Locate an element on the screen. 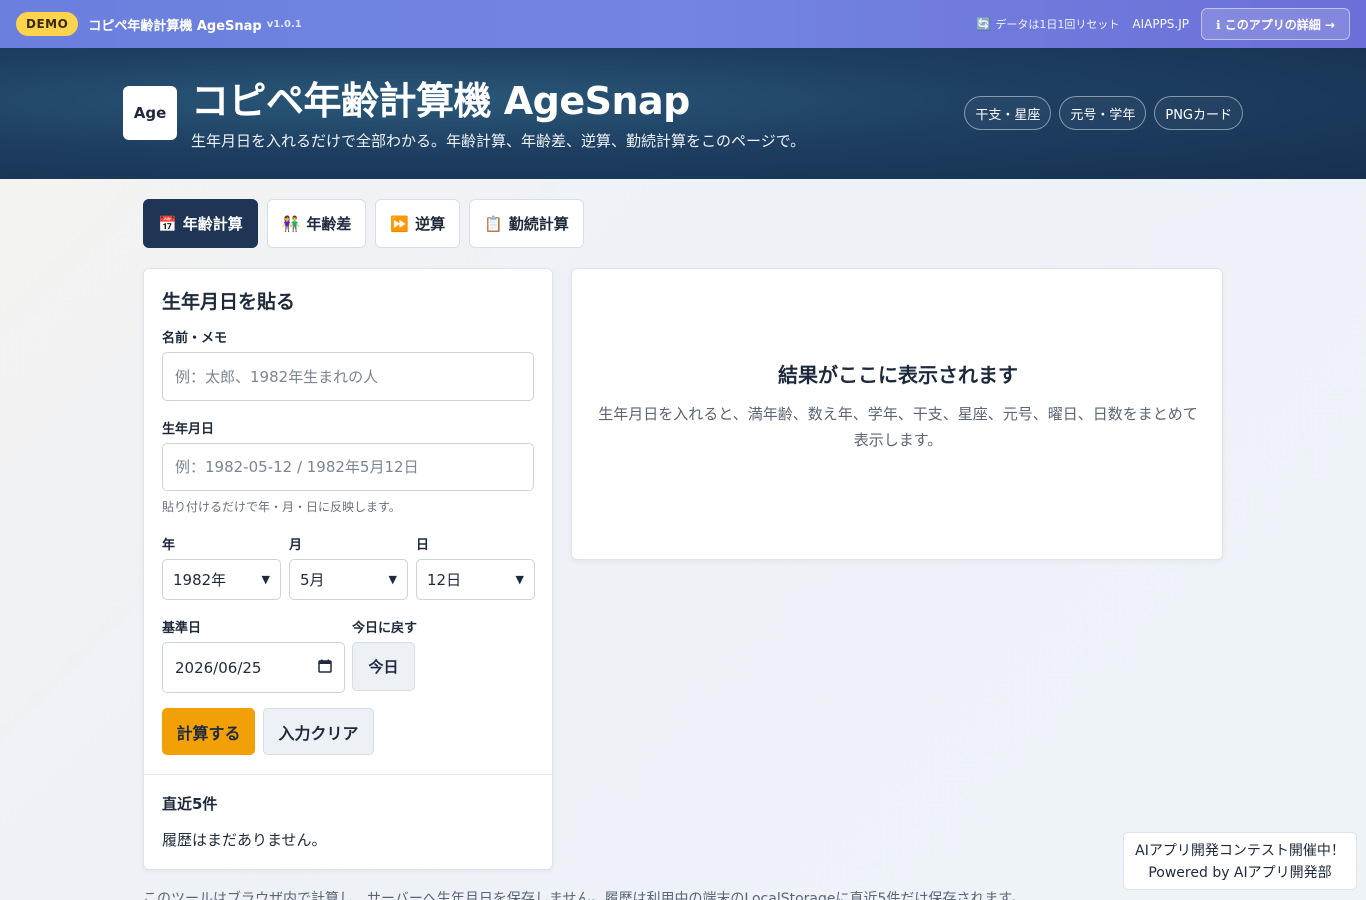 This screenshot has height=900, width=1366. month-value: 5月 is located at coordinates (312, 580).